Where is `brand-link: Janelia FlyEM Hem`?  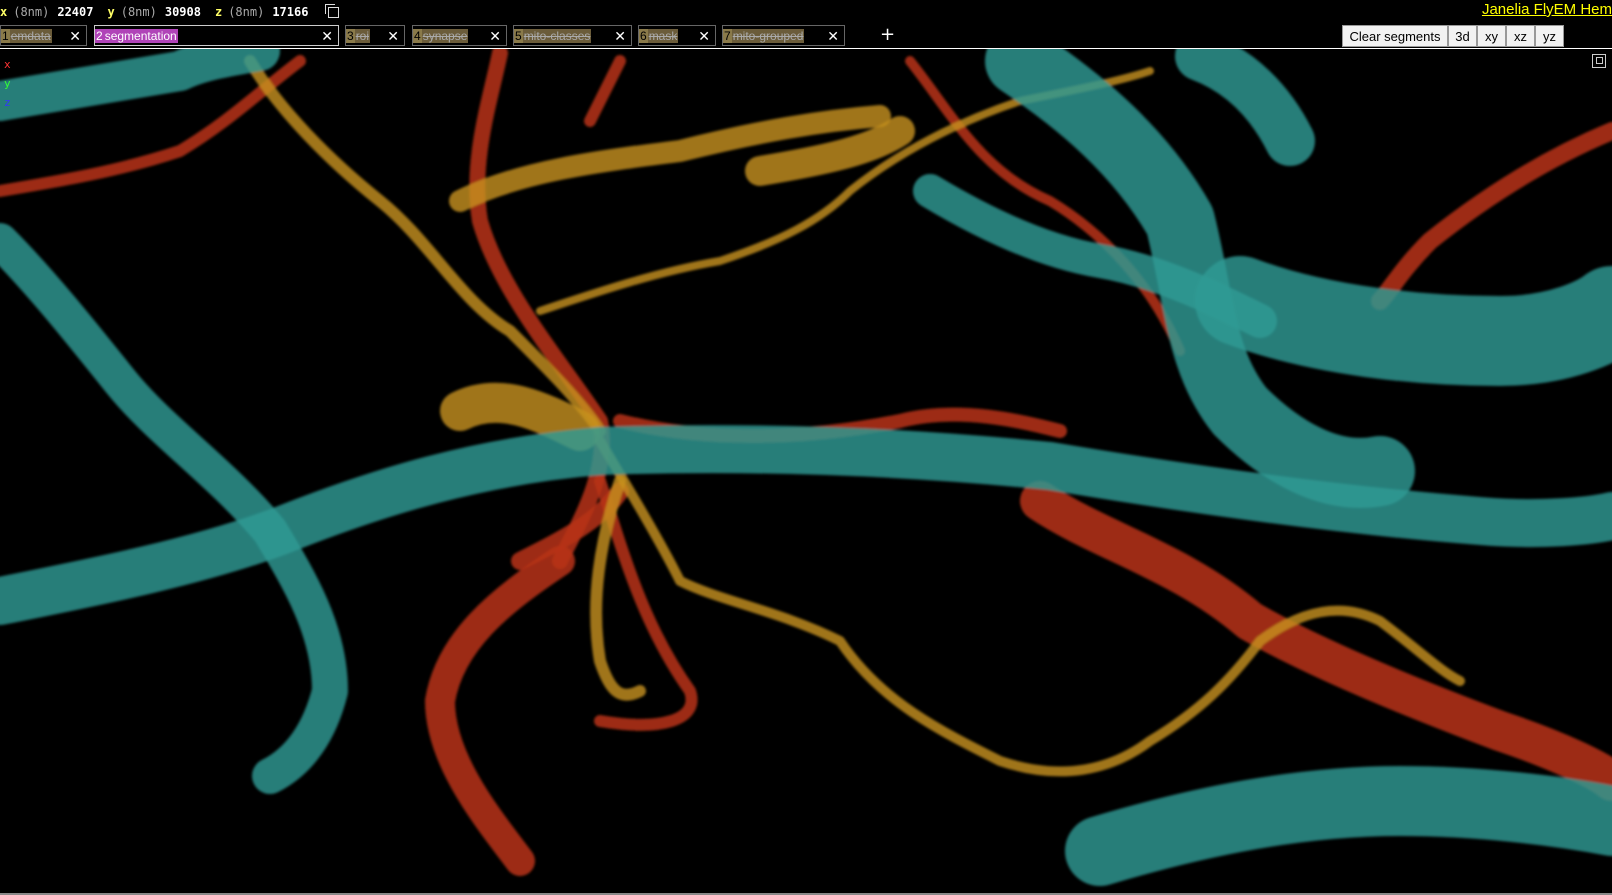 brand-link: Janelia FlyEM Hem is located at coordinates (1547, 9).